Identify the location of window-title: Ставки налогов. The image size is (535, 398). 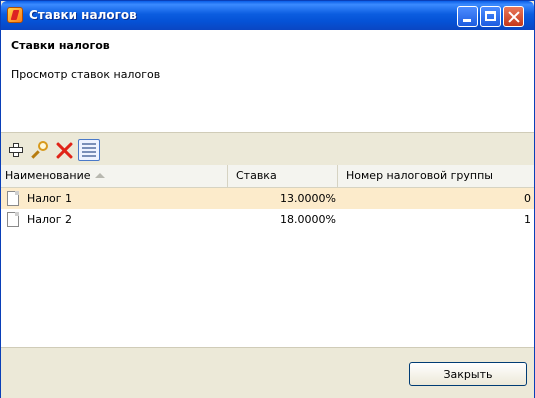
(83, 15).